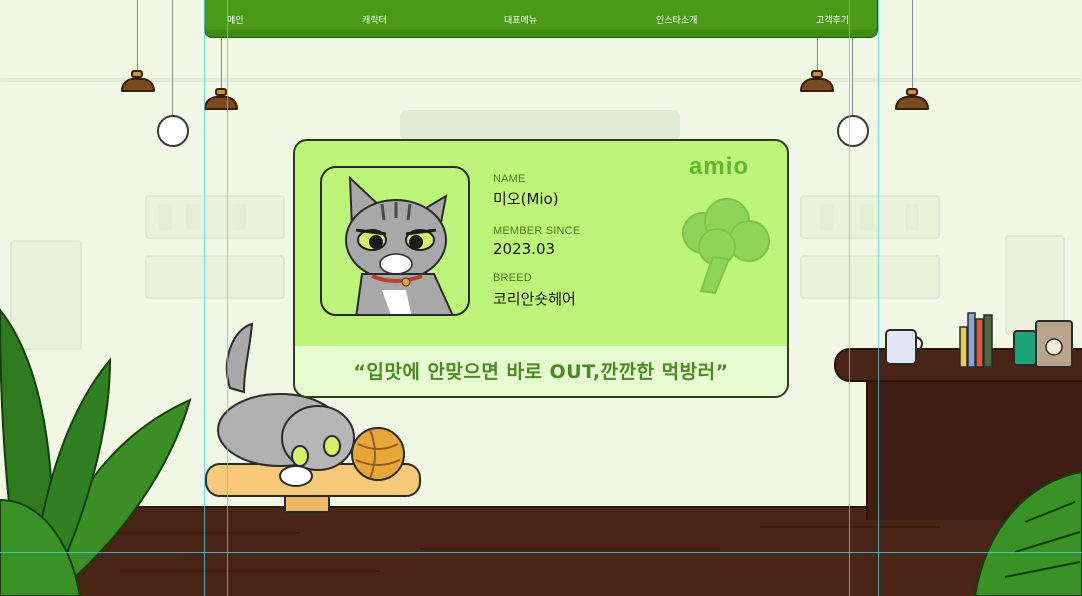 The image size is (1082, 596). I want to click on nav-item-character: 캐릭터, so click(374, 19).